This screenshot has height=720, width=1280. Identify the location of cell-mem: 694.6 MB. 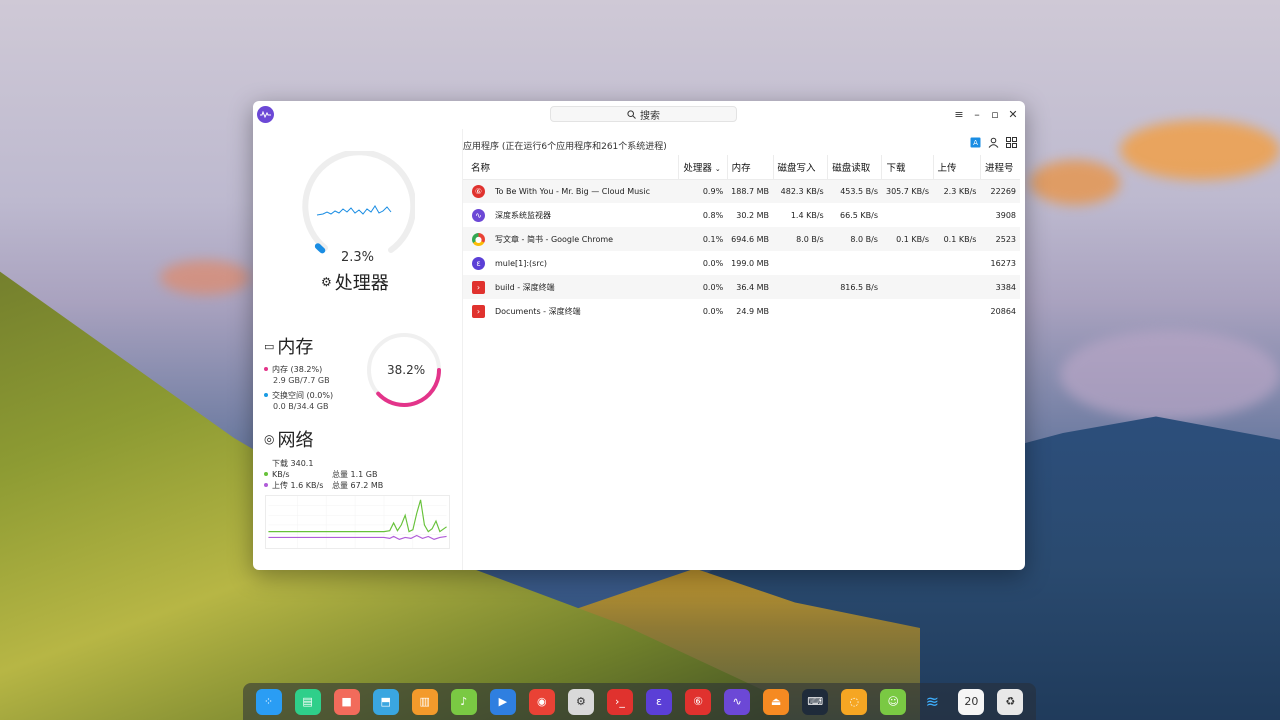
(750, 239).